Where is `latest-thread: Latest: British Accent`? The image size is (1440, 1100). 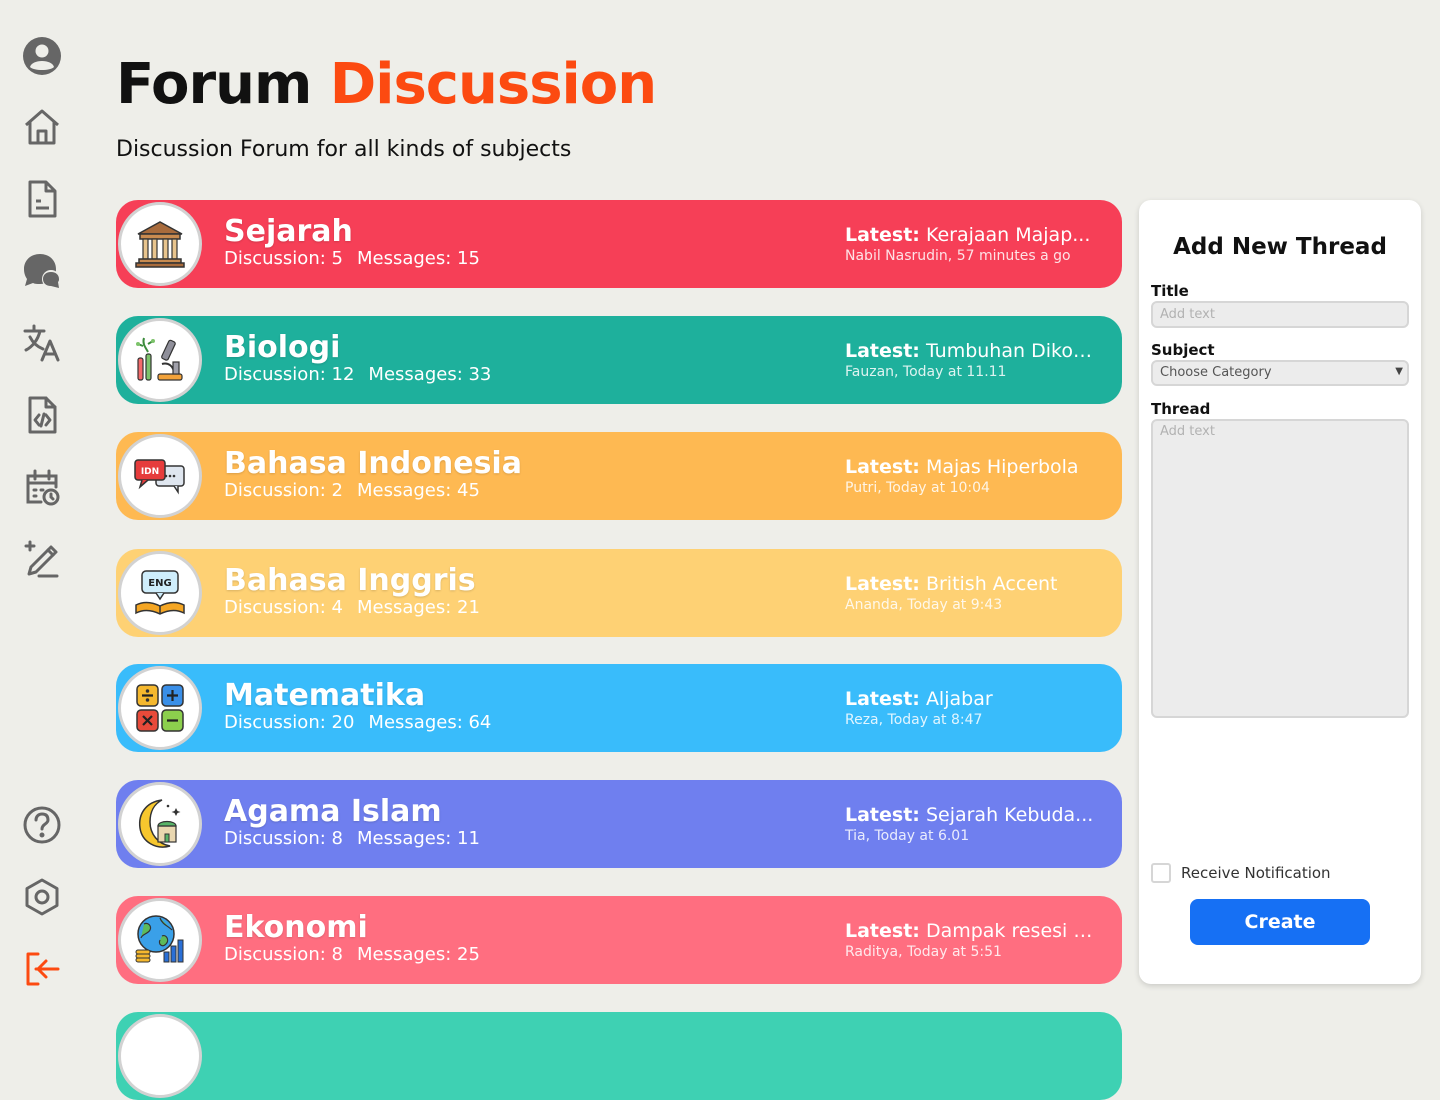 latest-thread: Latest: British Accent is located at coordinates (970, 584).